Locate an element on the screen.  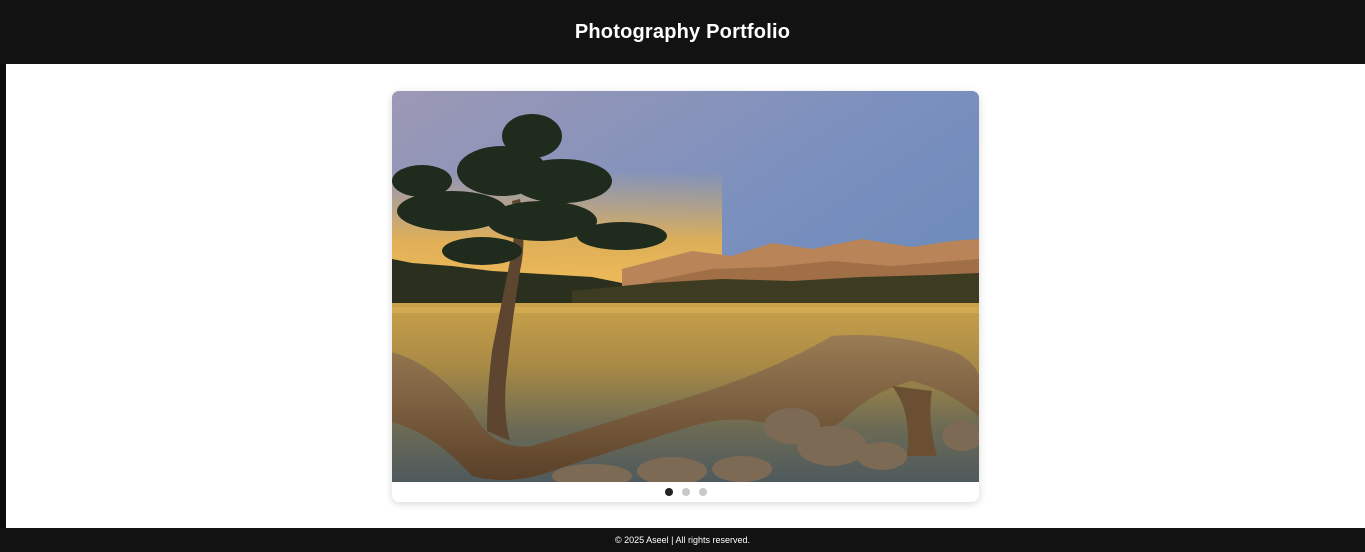
copyright-text: © 2025 Aseel | All rights reserved. is located at coordinates (682, 540).